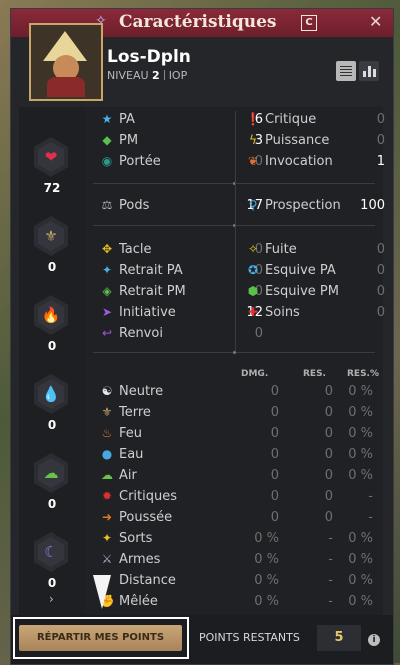 The width and height of the screenshot is (400, 665). Describe the element at coordinates (315, 251) in the screenshot. I see `stat-fuite: ✧ Fuite 0` at that location.